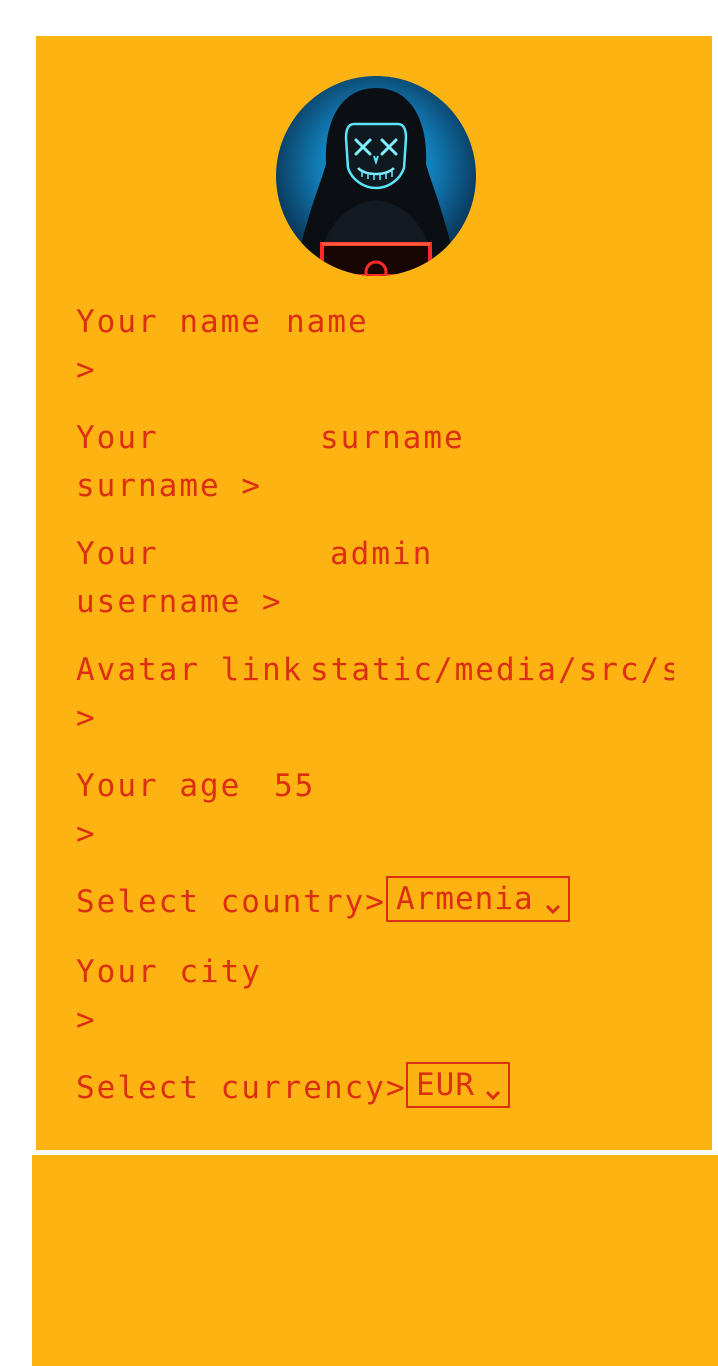 The image size is (718, 1366). I want to click on surname-value: surname, so click(392, 438).